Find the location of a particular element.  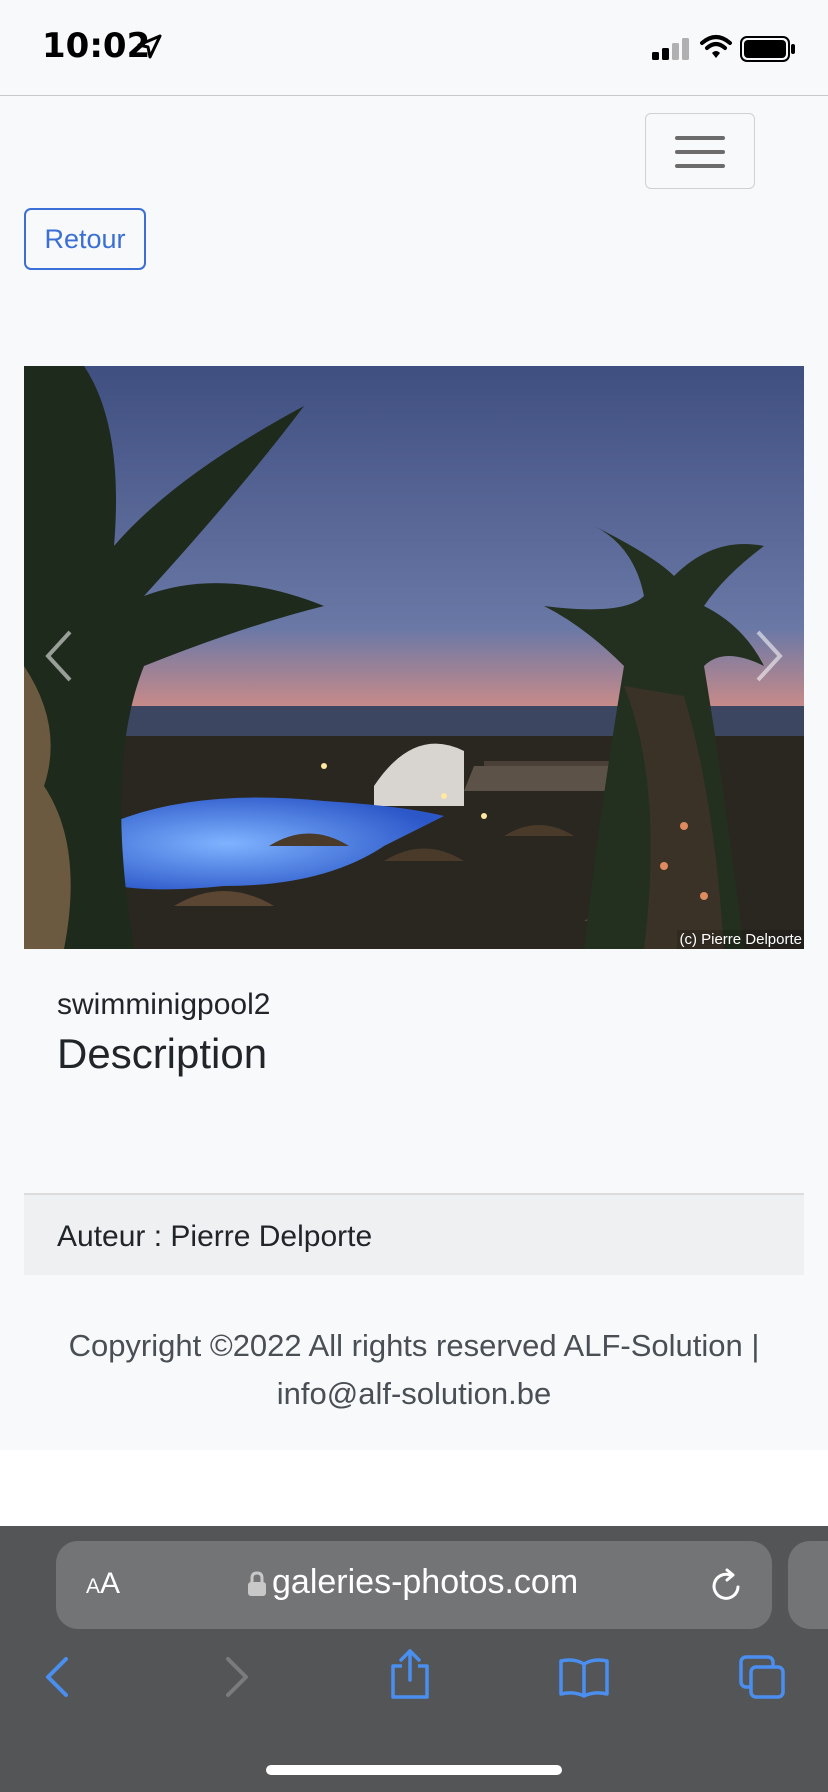

browser-forward-button is located at coordinates (237, 1679).